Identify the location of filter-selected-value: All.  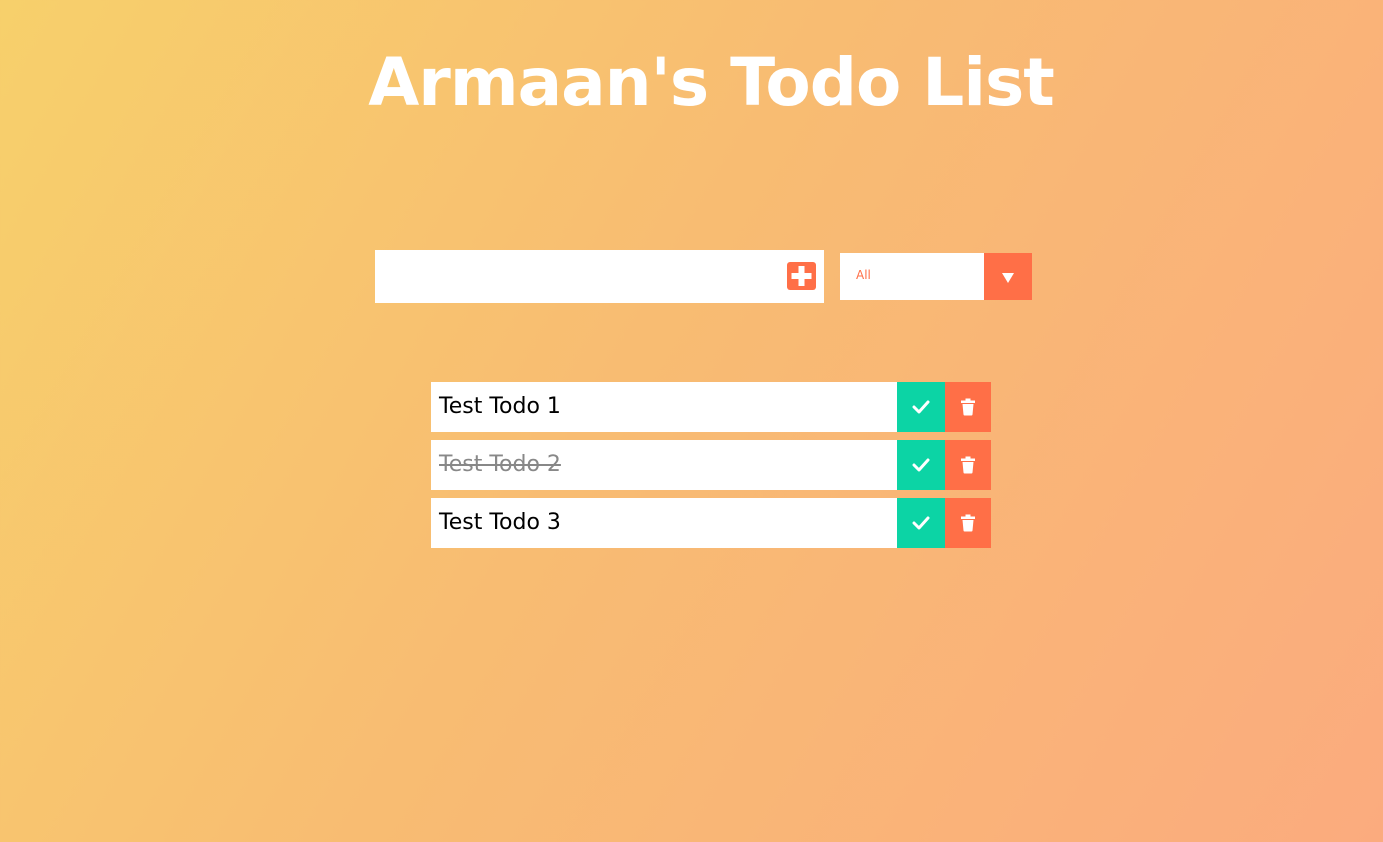
(863, 275).